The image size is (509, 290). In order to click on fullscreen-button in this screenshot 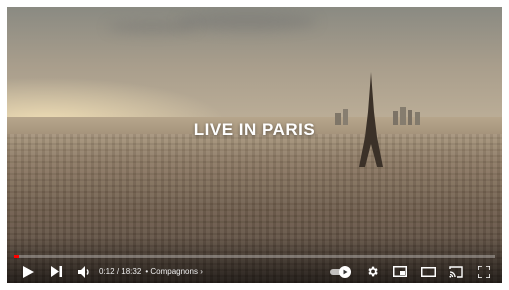, I will do `click(484, 272)`.